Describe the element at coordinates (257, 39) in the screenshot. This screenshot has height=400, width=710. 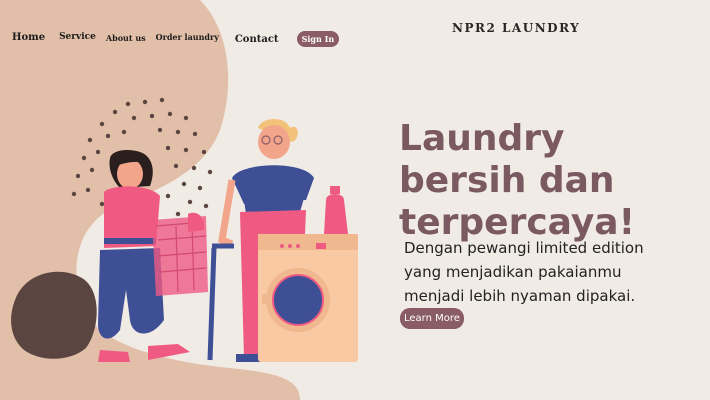
I see `nav-contact: Contact` at that location.